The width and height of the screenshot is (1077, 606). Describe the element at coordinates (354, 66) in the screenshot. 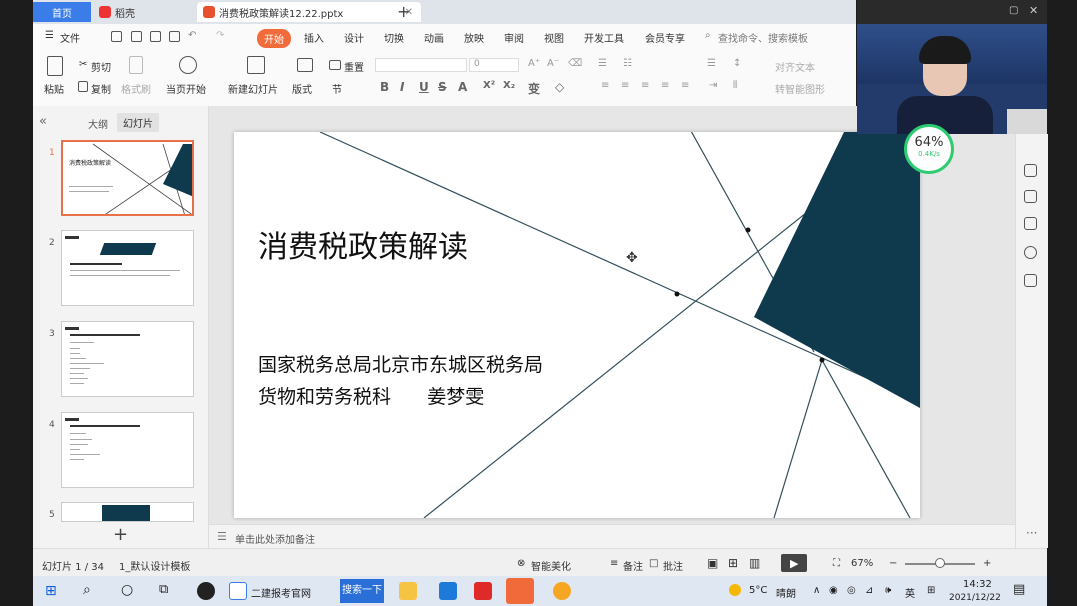

I see `reset-button: 重置` at that location.